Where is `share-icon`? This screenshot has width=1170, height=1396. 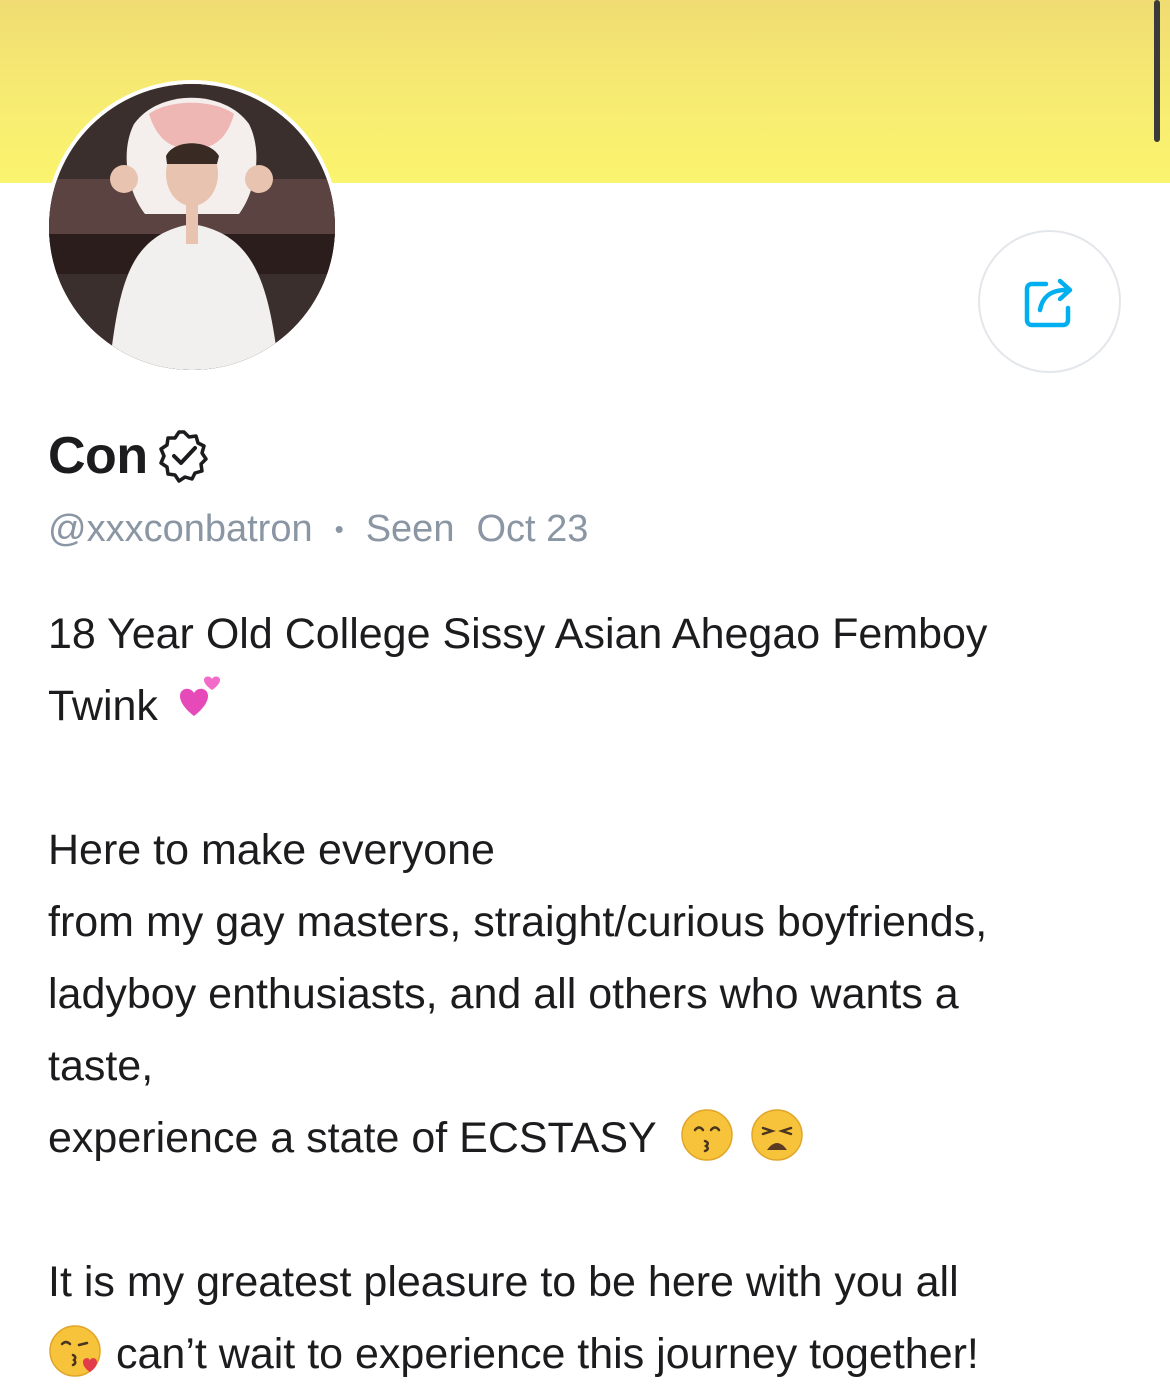 share-icon is located at coordinates (1048, 302).